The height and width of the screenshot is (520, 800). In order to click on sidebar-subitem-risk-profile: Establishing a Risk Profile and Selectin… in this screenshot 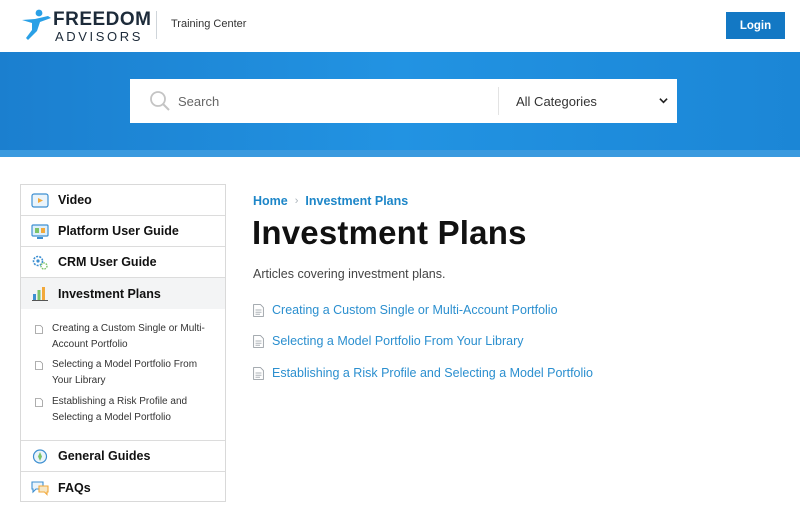, I will do `click(128, 410)`.